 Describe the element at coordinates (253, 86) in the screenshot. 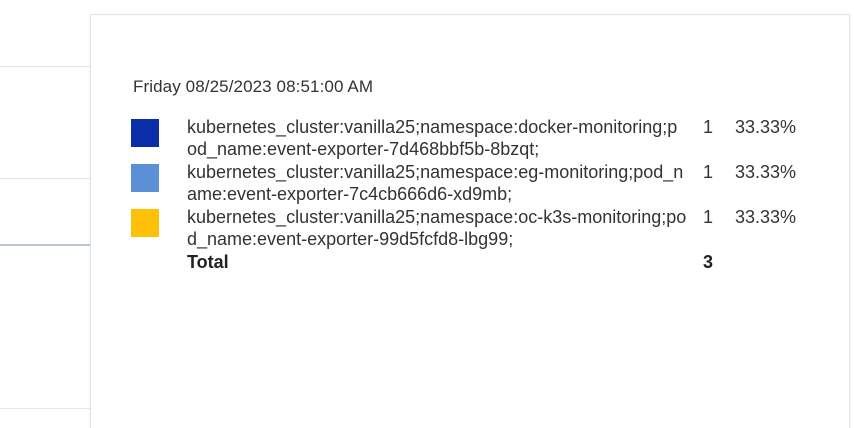

I see `tooltip-timestamp: Friday 08/25/2023 08:51:00 AM` at that location.